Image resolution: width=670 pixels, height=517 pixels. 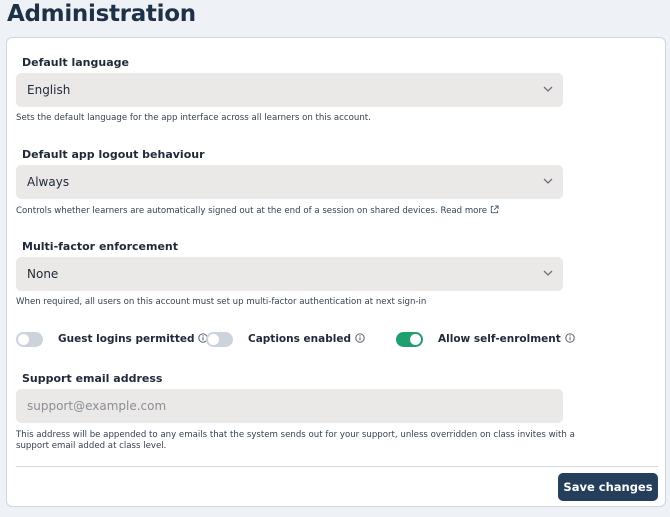 What do you see at coordinates (91, 446) in the screenshot?
I see `support-email-help-line2: support email added at class level.` at bounding box center [91, 446].